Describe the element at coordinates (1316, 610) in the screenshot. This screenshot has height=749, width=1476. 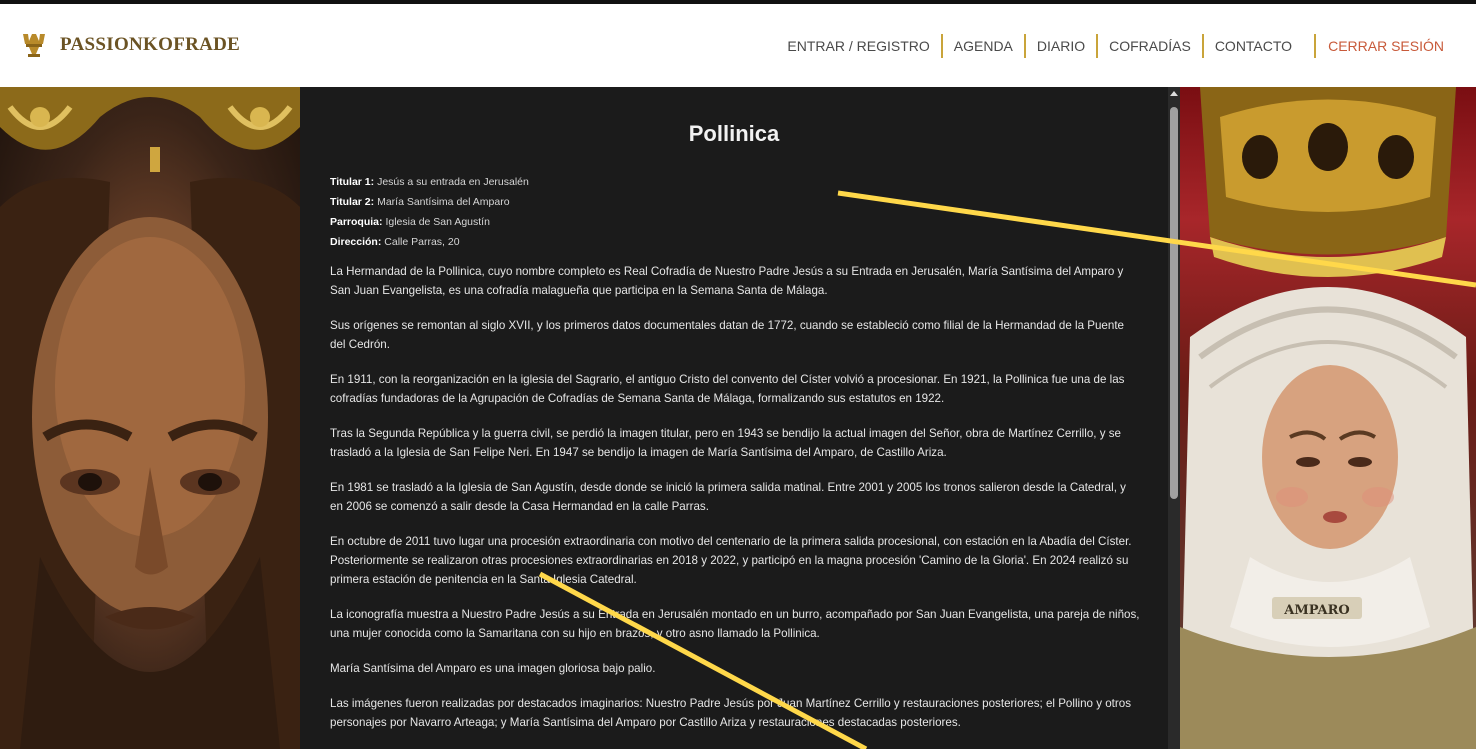
I see `amparo-badge: AMPARO` at that location.